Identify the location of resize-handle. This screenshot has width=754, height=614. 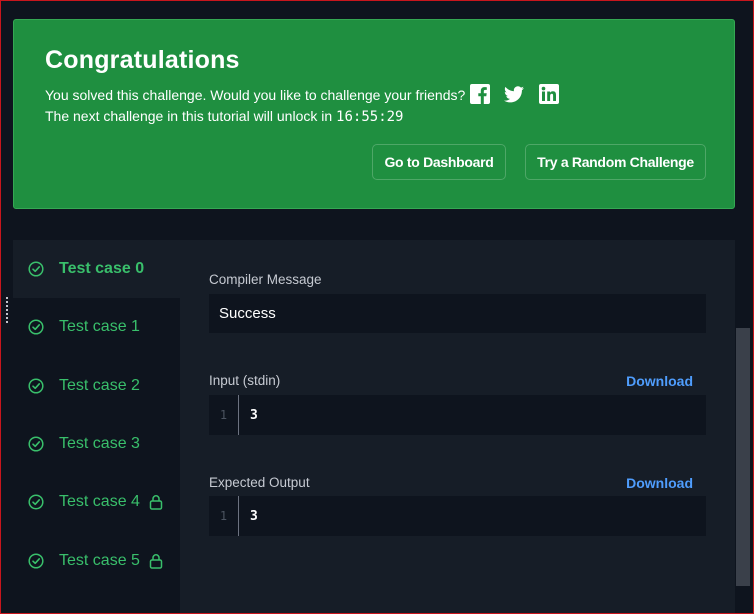
(7, 310).